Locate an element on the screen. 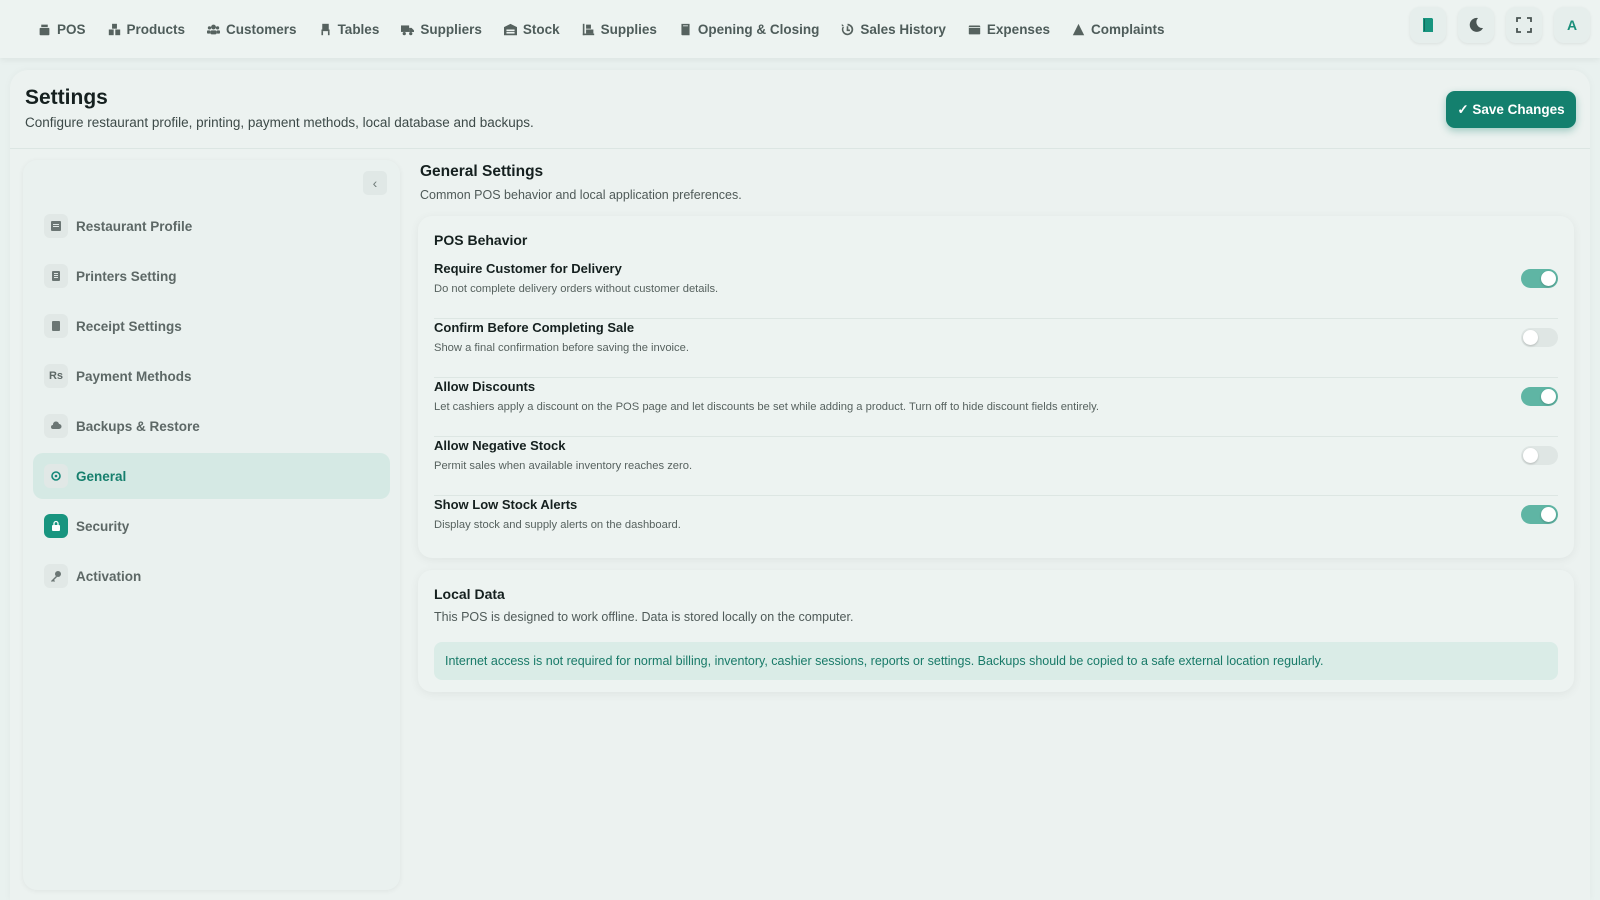  save-changes-button: ✓ Save Changes is located at coordinates (1511, 109).